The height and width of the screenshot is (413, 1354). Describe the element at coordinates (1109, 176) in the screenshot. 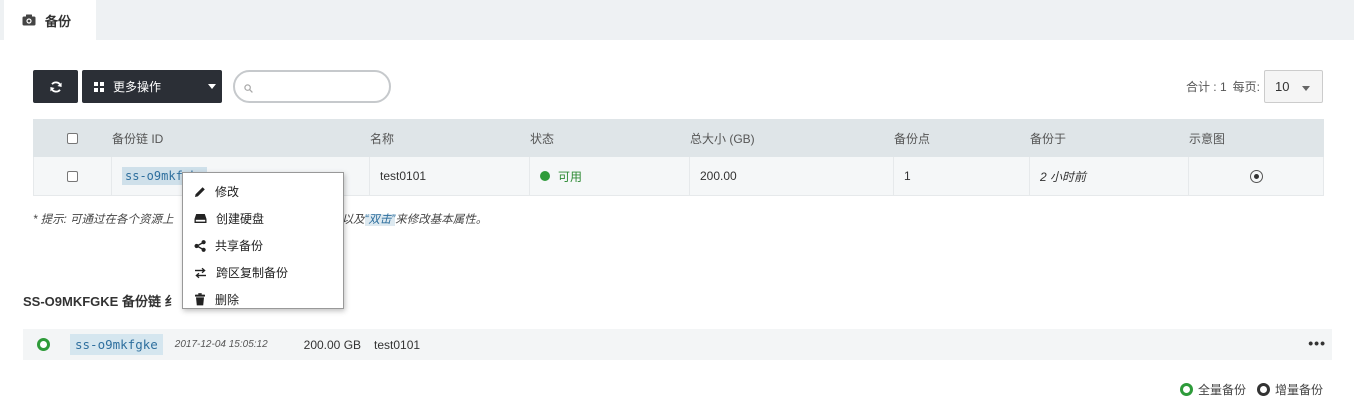

I see `row-backup-at: 2 小时前` at that location.